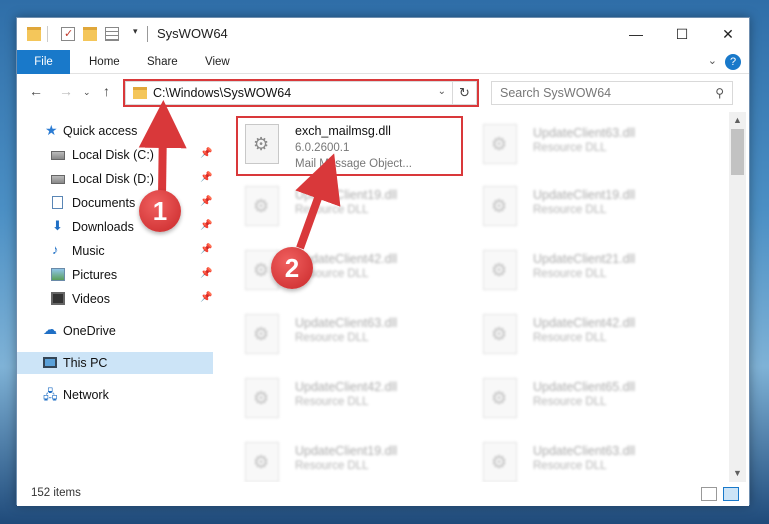 The image size is (769, 524). I want to click on sidebar-item-label: Local Disk (C:), so click(113, 155).